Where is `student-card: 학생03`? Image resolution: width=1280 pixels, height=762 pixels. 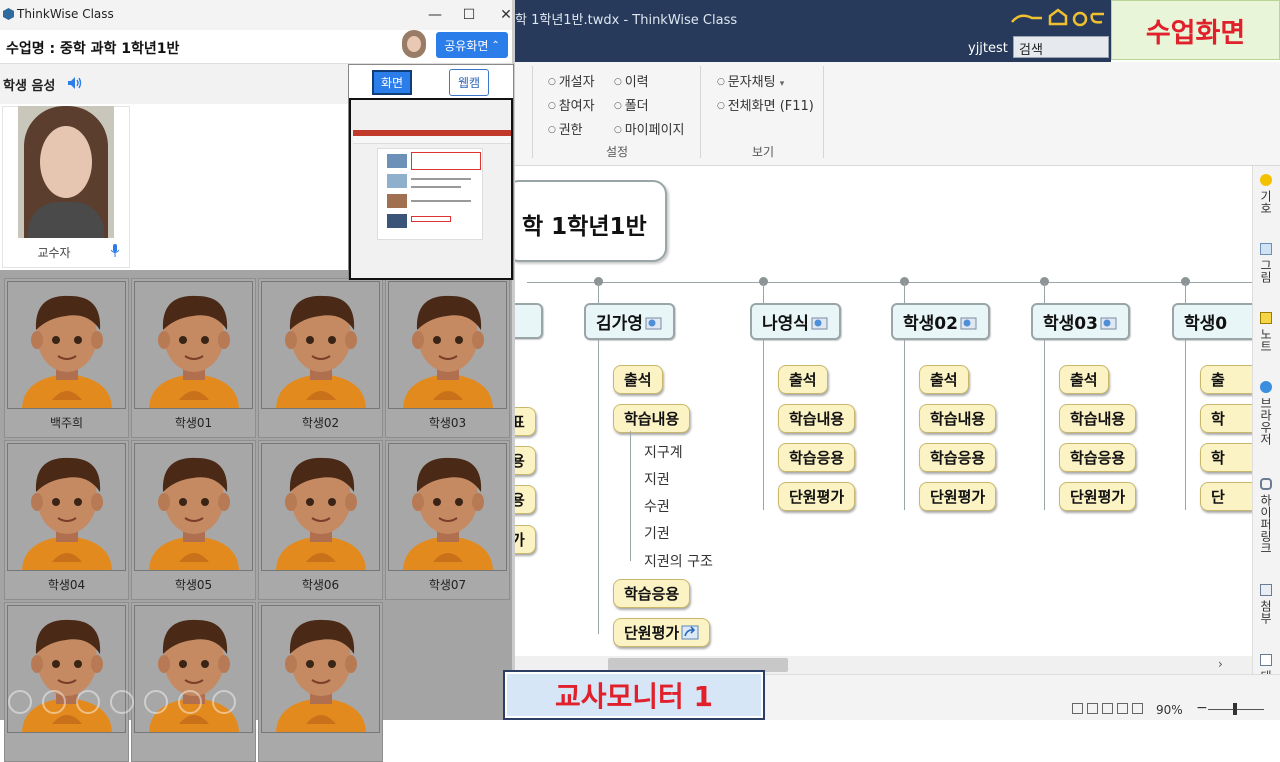
student-card: 학생03 is located at coordinates (447, 358).